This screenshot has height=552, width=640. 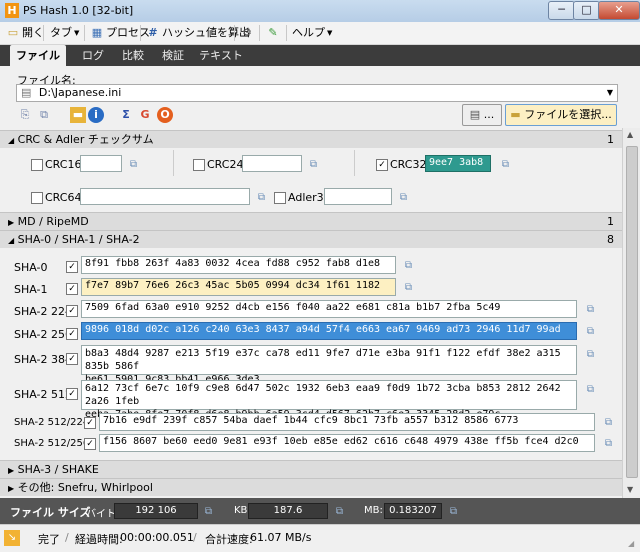 What do you see at coordinates (354, 163) in the screenshot?
I see `divider` at bounding box center [354, 163].